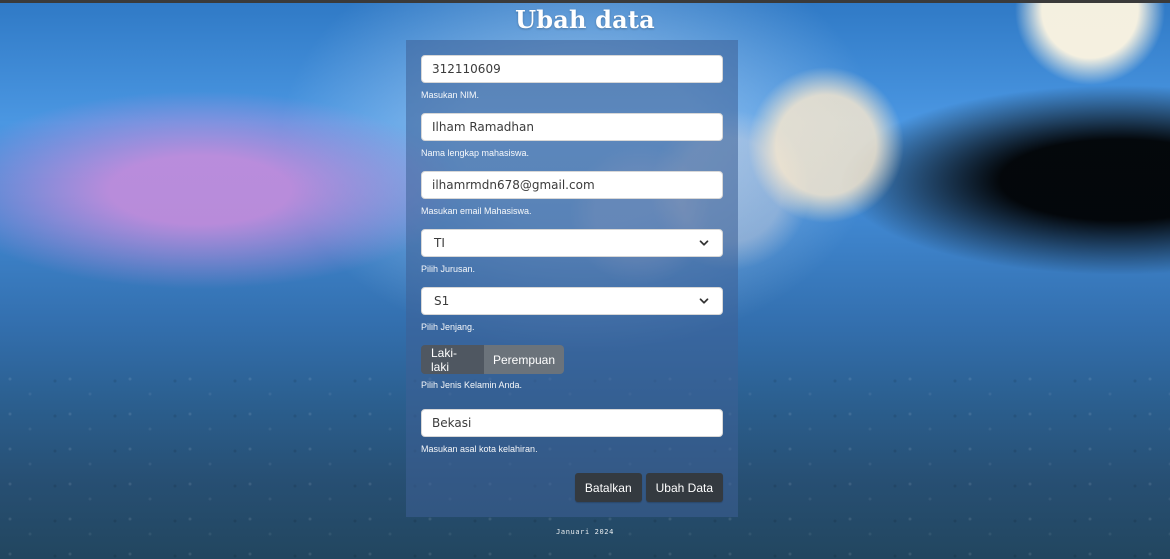 Image resolution: width=1170 pixels, height=559 pixels. What do you see at coordinates (448, 327) in the screenshot?
I see `jenjang-help: Pilih Jenjang.` at bounding box center [448, 327].